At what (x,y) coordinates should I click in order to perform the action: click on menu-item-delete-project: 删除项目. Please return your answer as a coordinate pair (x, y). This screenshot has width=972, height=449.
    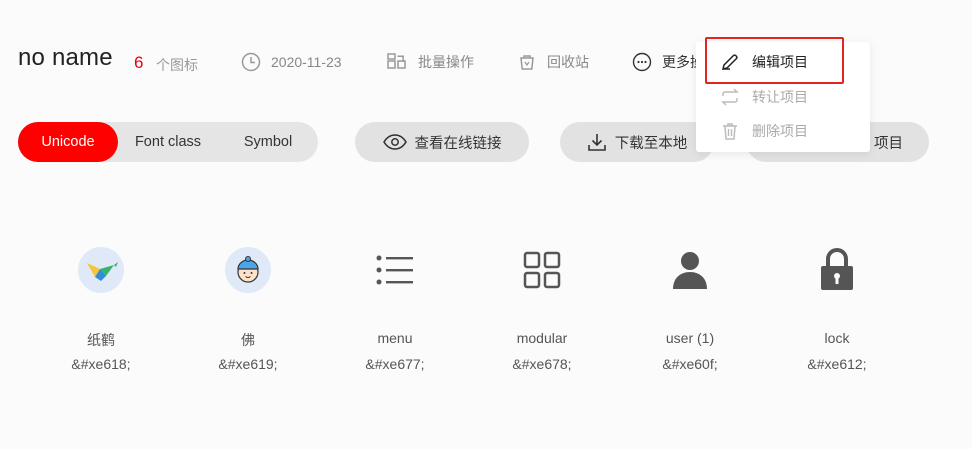
    Looking at the image, I should click on (764, 131).